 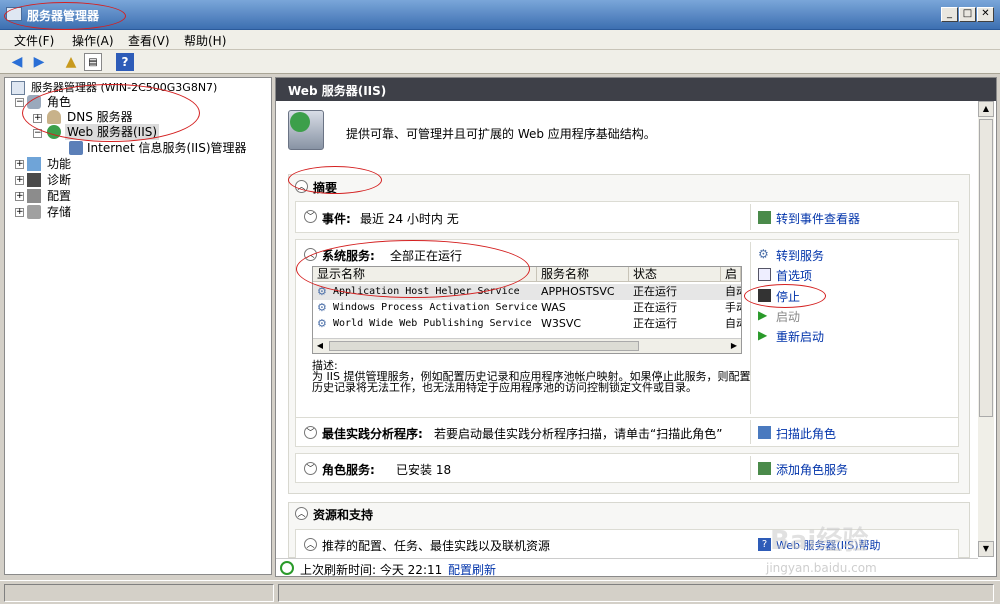 I want to click on help-icon: ?, so click(x=125, y=62).